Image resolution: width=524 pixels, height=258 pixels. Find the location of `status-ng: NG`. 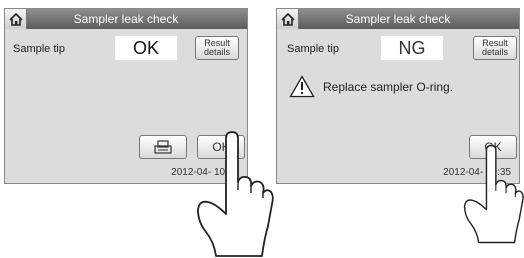

status-ng: NG is located at coordinates (412, 48).